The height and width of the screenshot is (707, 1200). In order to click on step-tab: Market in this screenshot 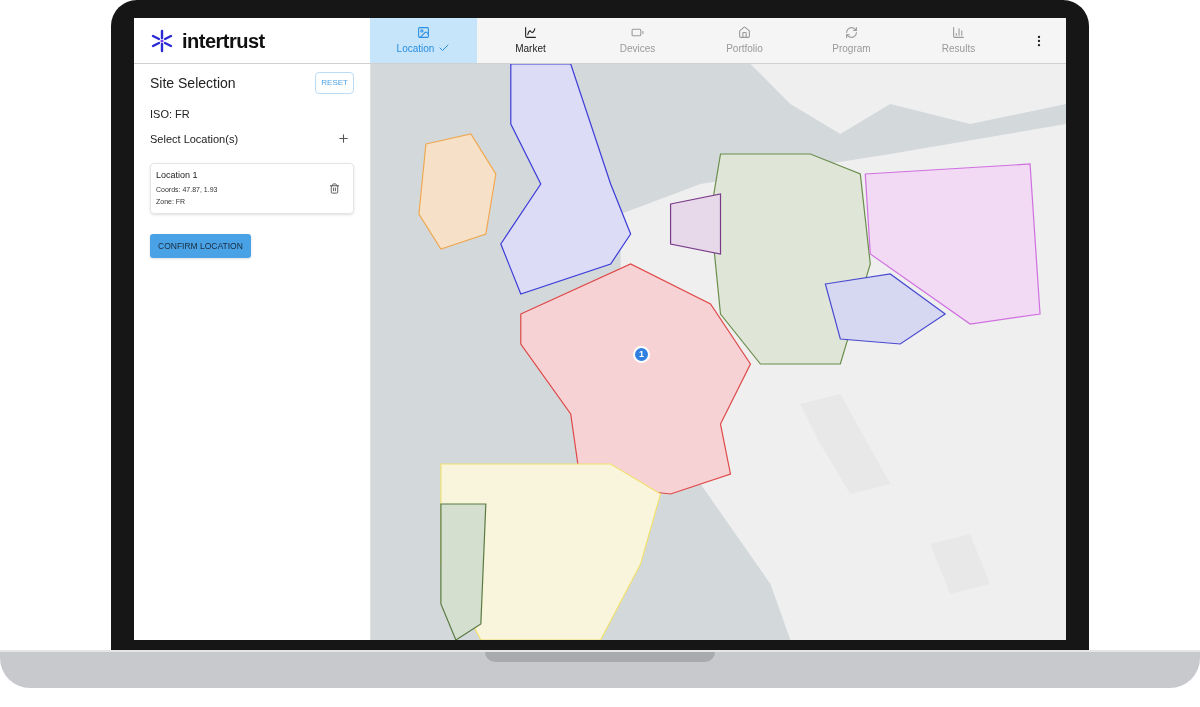, I will do `click(530, 40)`.